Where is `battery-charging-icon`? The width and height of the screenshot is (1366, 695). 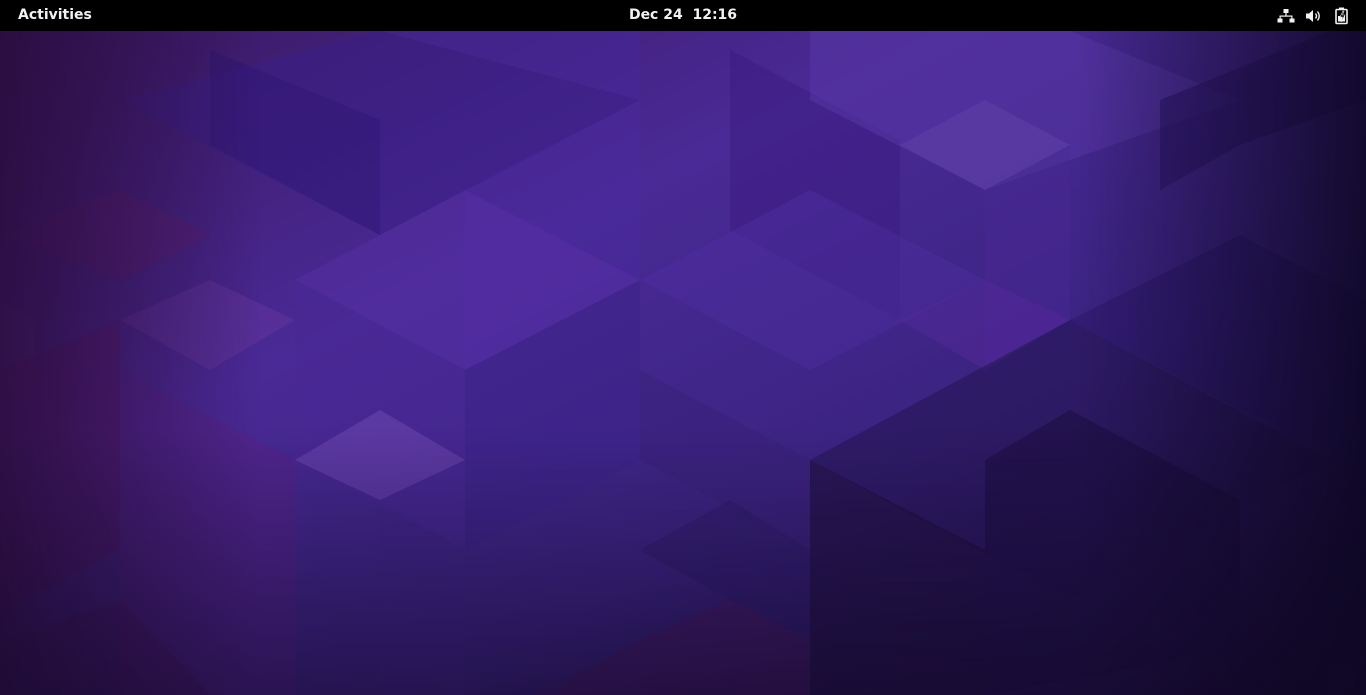 battery-charging-icon is located at coordinates (1342, 15).